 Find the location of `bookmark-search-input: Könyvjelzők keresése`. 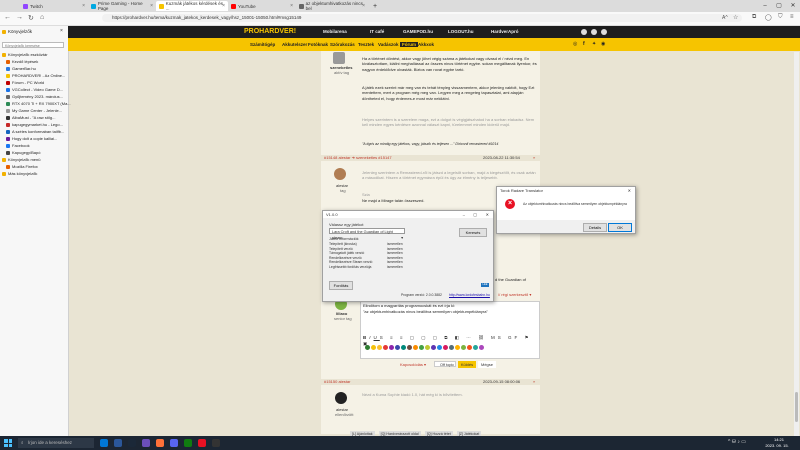

bookmark-search-input: Könyvjelzők keresése is located at coordinates (33, 45).